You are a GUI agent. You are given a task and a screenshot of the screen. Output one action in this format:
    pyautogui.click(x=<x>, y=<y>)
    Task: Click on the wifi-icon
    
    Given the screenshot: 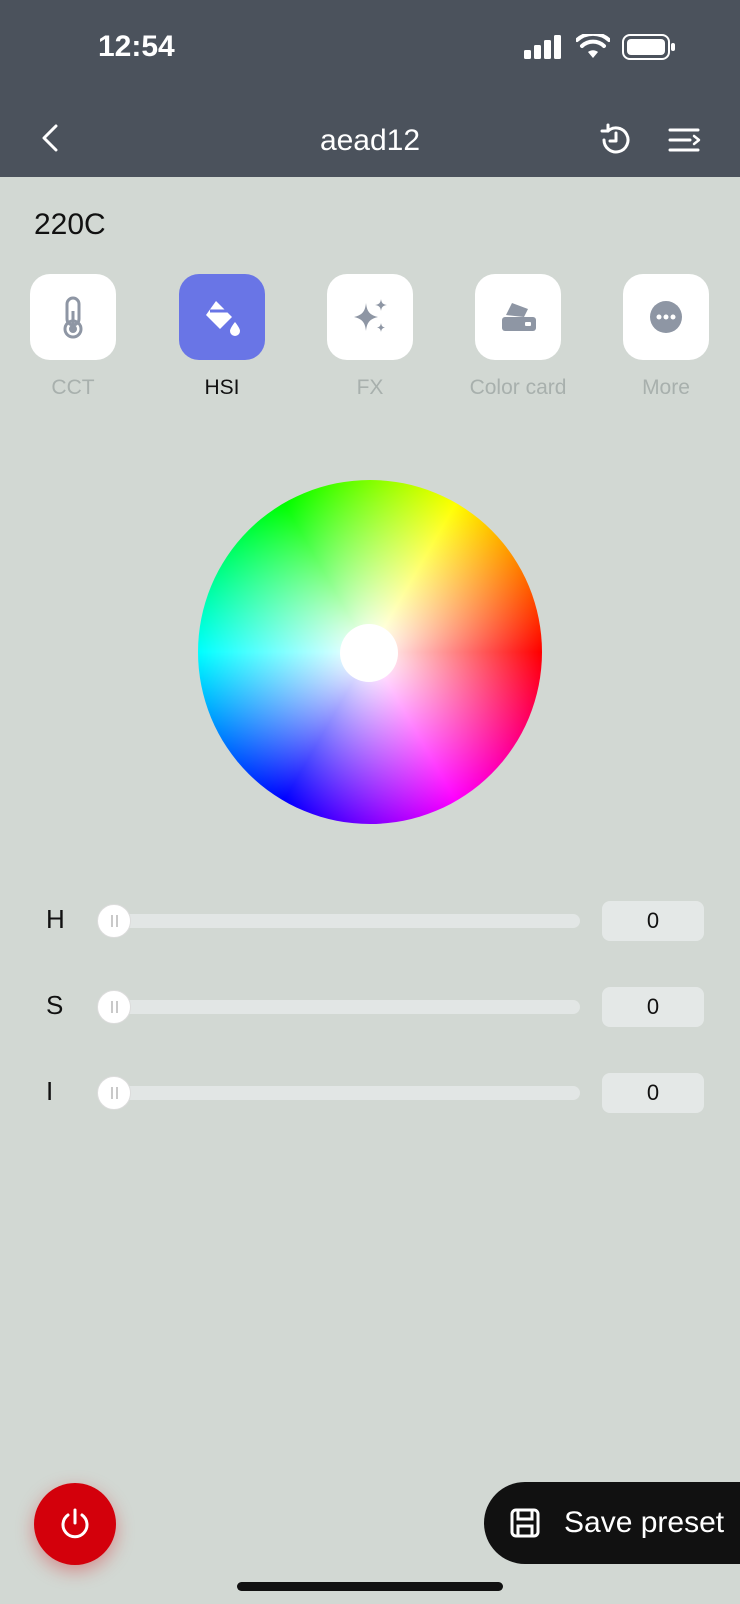 What is the action you would take?
    pyautogui.click(x=593, y=46)
    